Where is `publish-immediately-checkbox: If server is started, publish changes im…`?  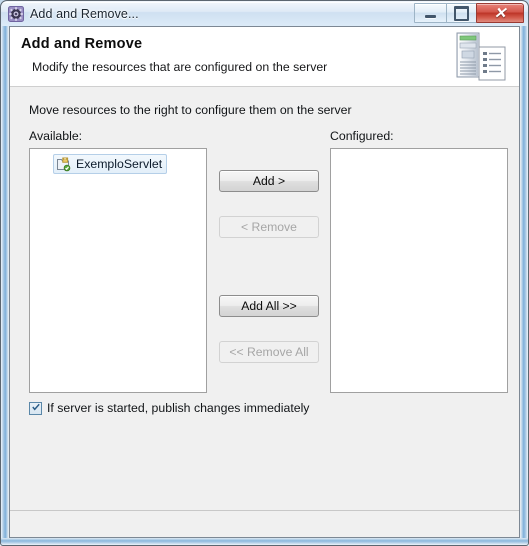
publish-immediately-checkbox: If server is started, publish changes im… is located at coordinates (169, 408).